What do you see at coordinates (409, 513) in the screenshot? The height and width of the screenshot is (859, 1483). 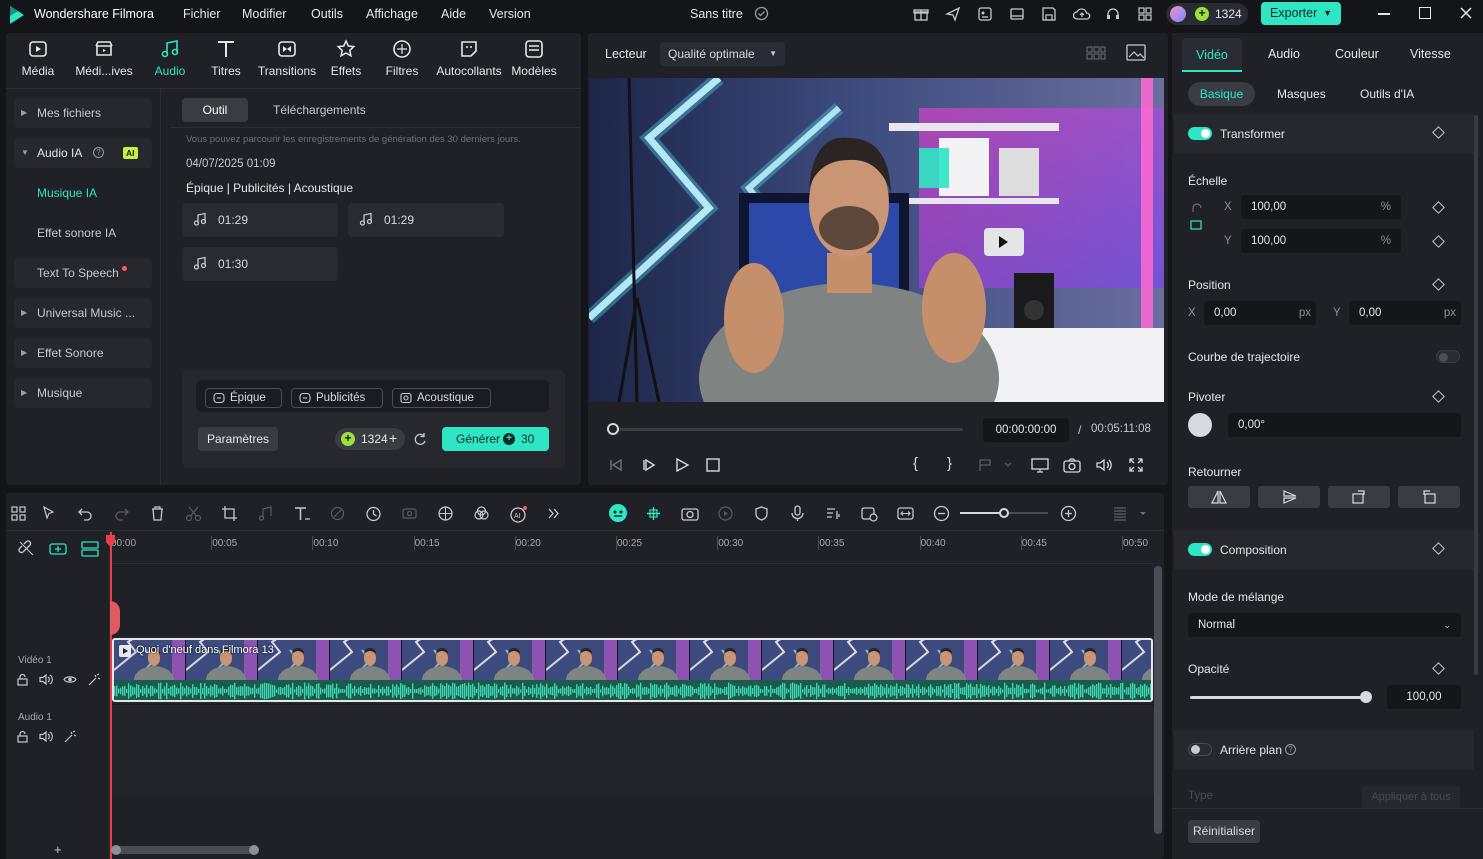 I see `stabilize-icon` at bounding box center [409, 513].